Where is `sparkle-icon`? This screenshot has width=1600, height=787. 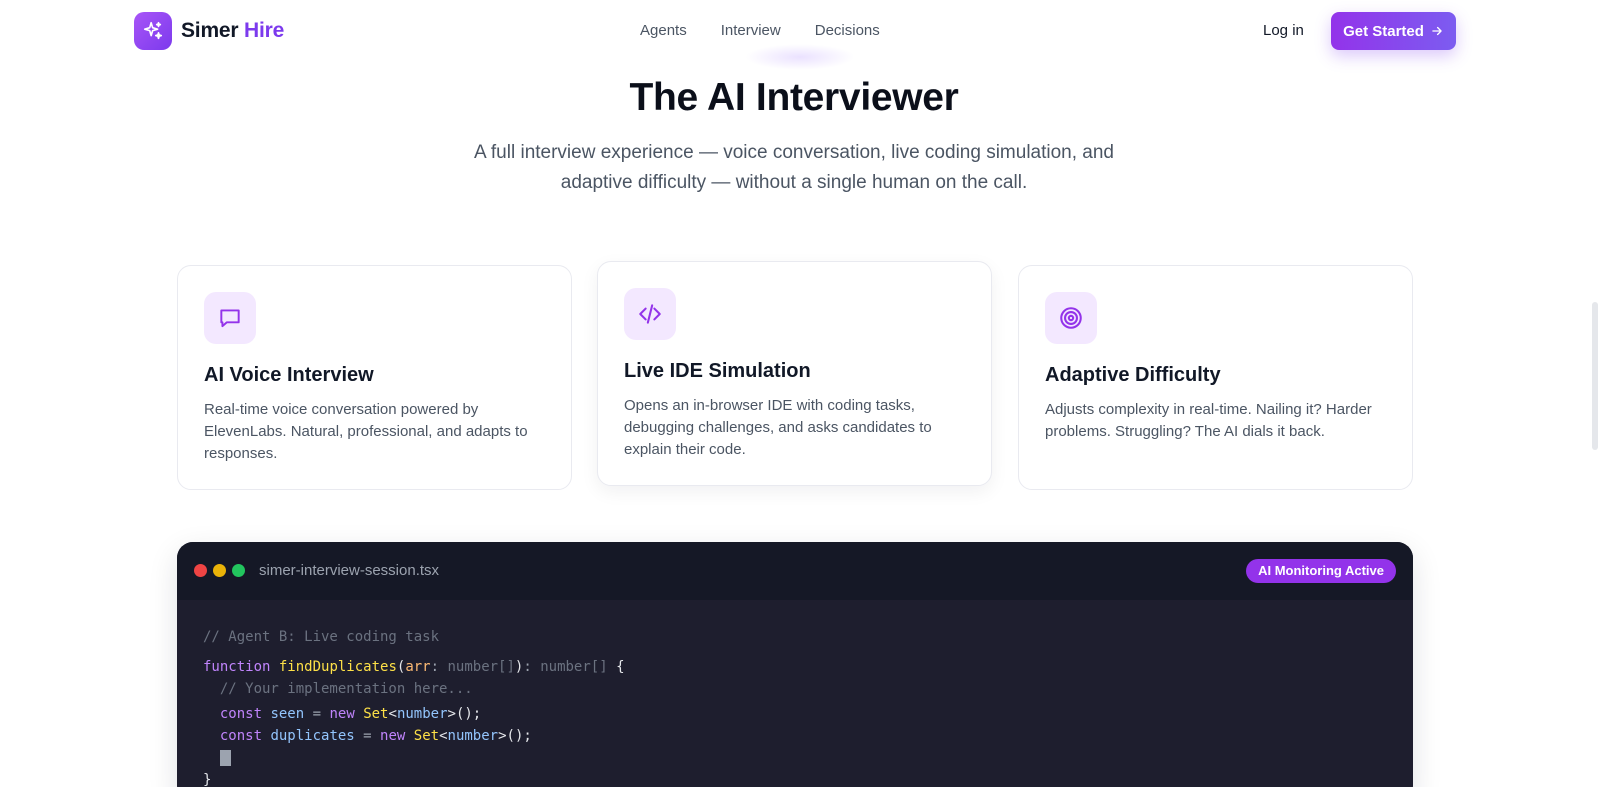
sparkle-icon is located at coordinates (153, 31).